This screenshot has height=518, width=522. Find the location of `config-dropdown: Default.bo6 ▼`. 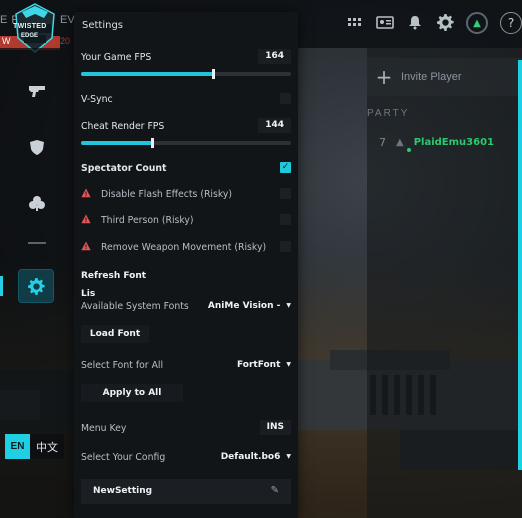

config-dropdown: Default.bo6 ▼ is located at coordinates (256, 457).